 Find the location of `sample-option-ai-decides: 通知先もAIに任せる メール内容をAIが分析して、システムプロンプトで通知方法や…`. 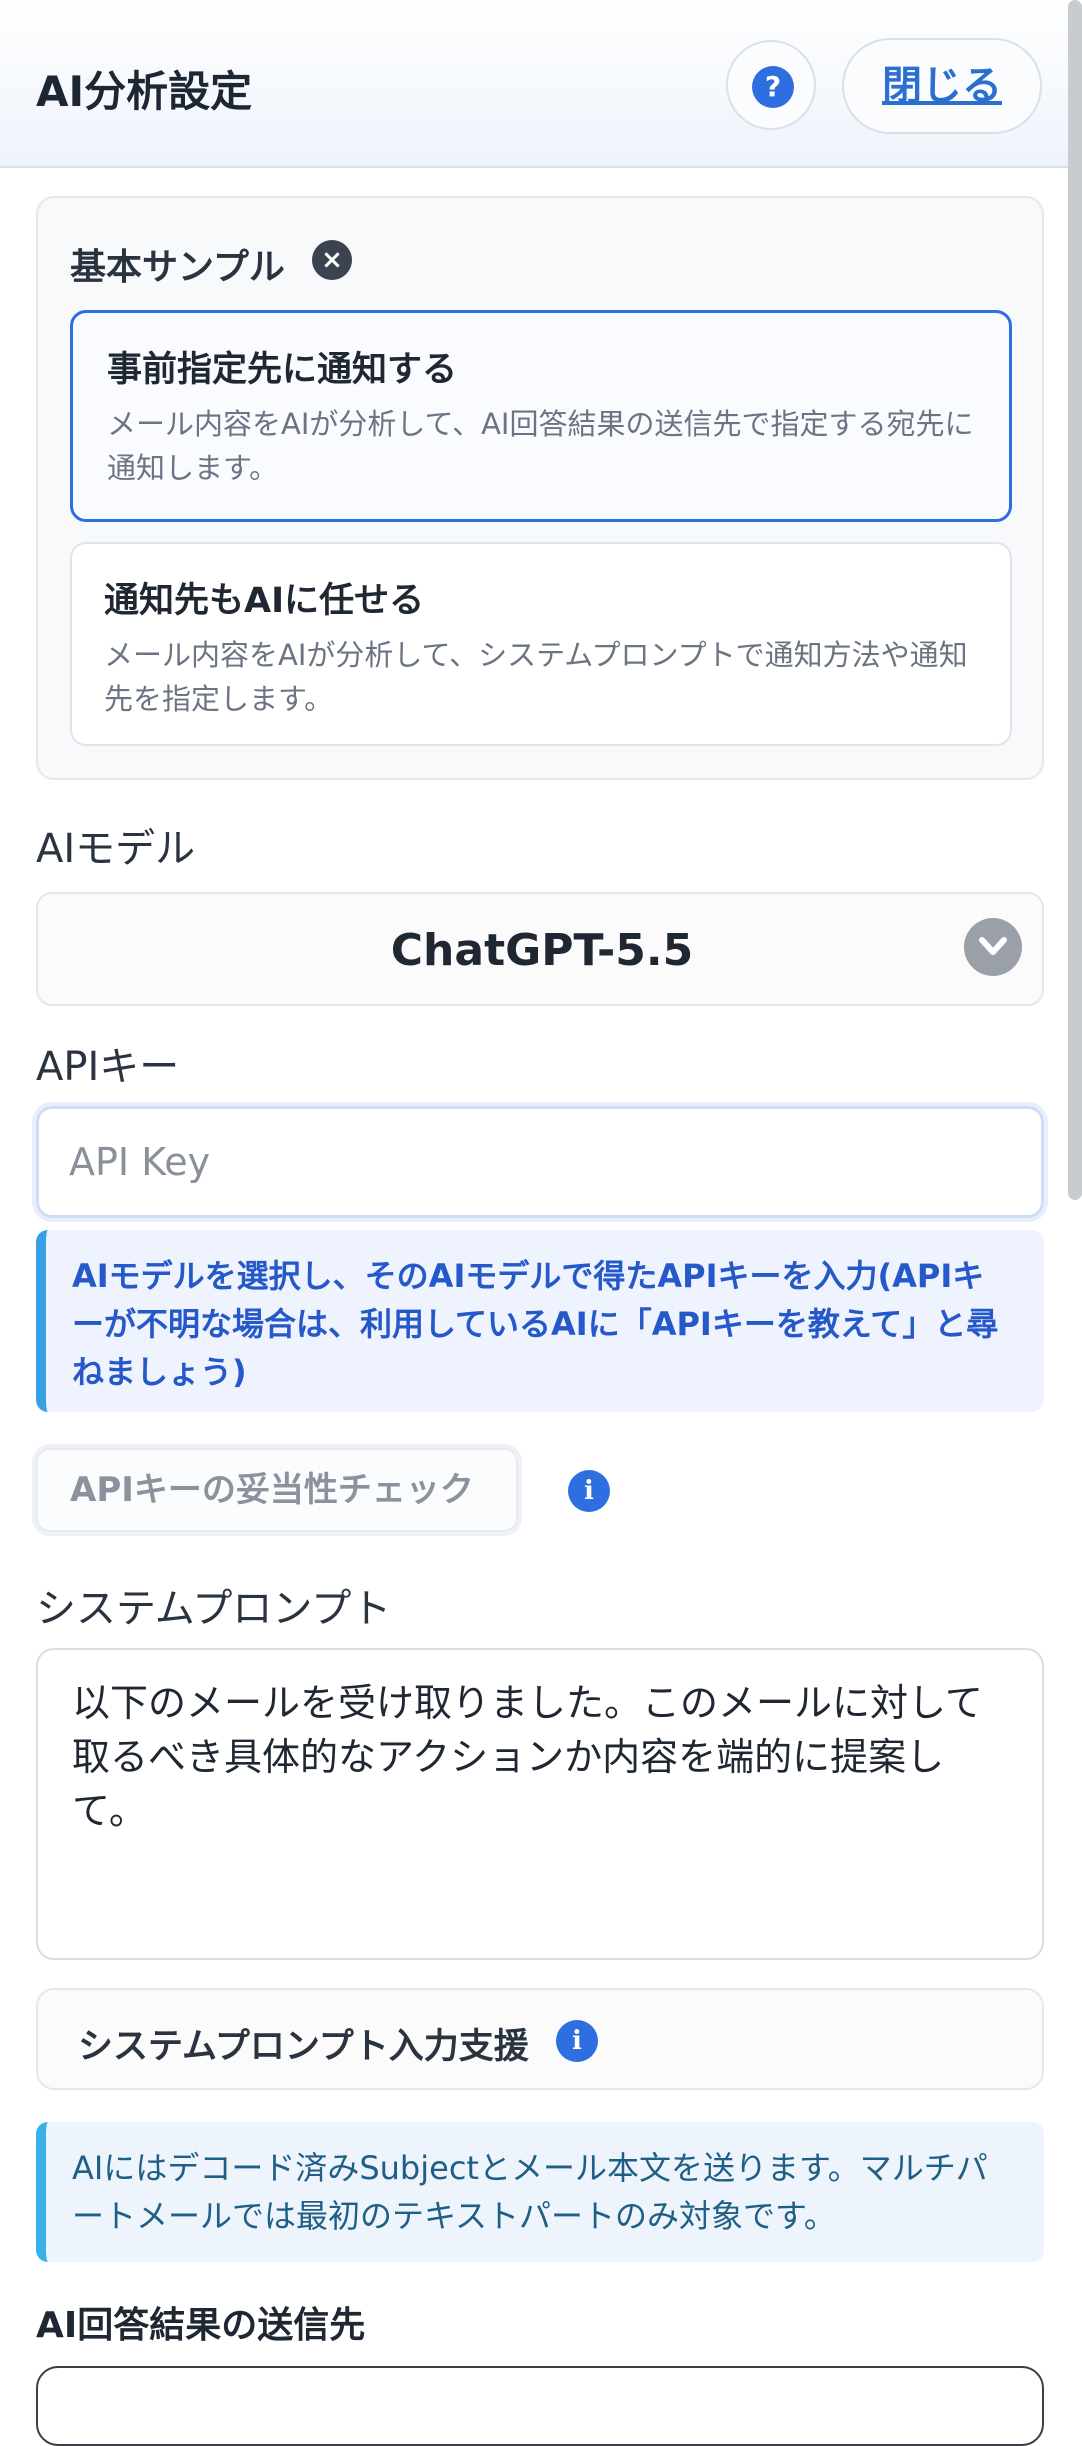

sample-option-ai-decides: 通知先もAIに任せる メール内容をAIが分析して、システムプロンプトで通知方法や… is located at coordinates (541, 644).